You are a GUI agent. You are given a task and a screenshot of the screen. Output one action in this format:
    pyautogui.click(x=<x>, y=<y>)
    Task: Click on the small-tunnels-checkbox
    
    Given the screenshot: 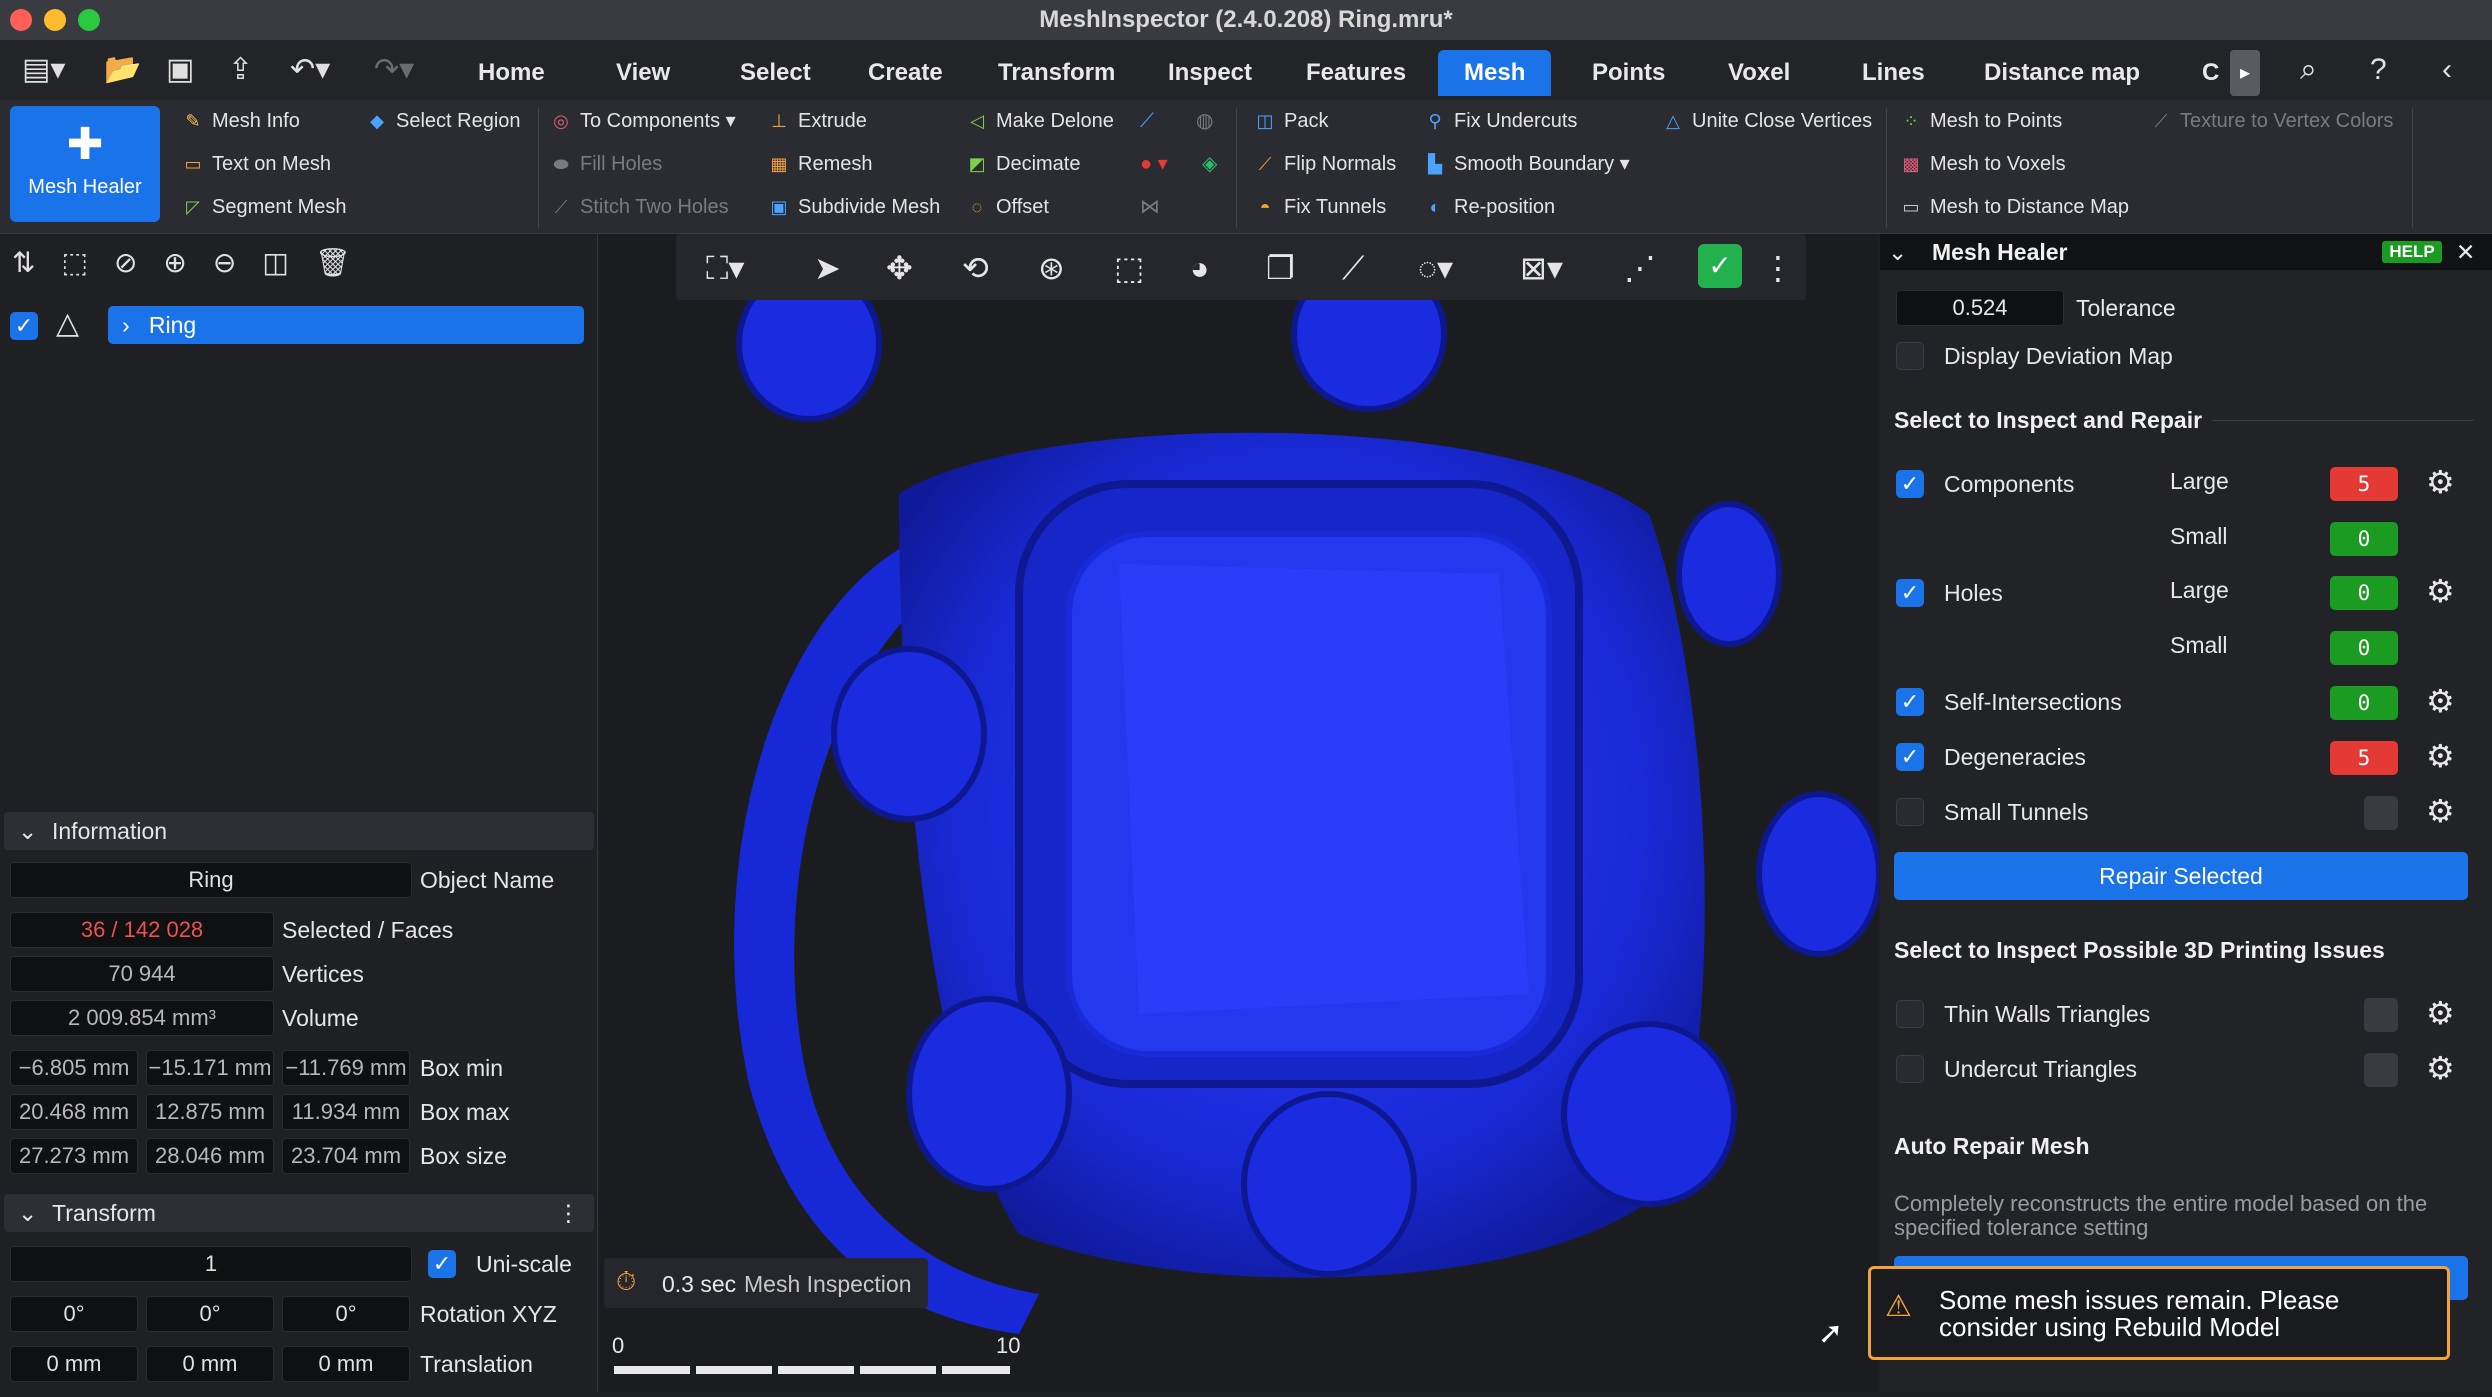 What is the action you would take?
    pyautogui.click(x=1910, y=812)
    